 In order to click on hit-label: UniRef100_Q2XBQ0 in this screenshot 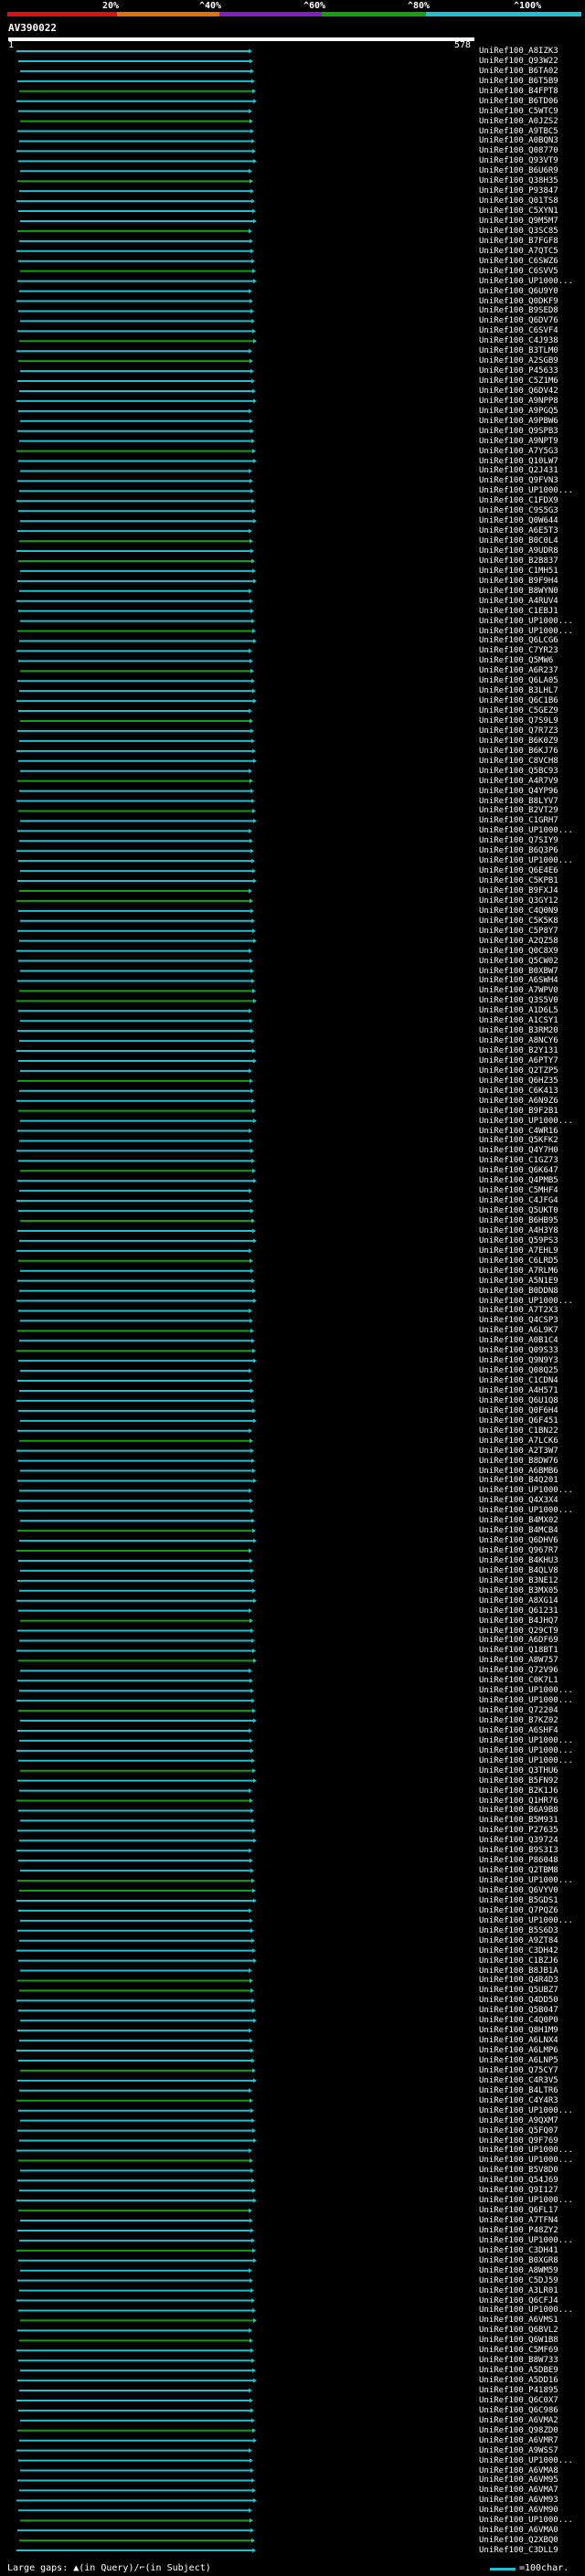, I will do `click(532, 2540)`.